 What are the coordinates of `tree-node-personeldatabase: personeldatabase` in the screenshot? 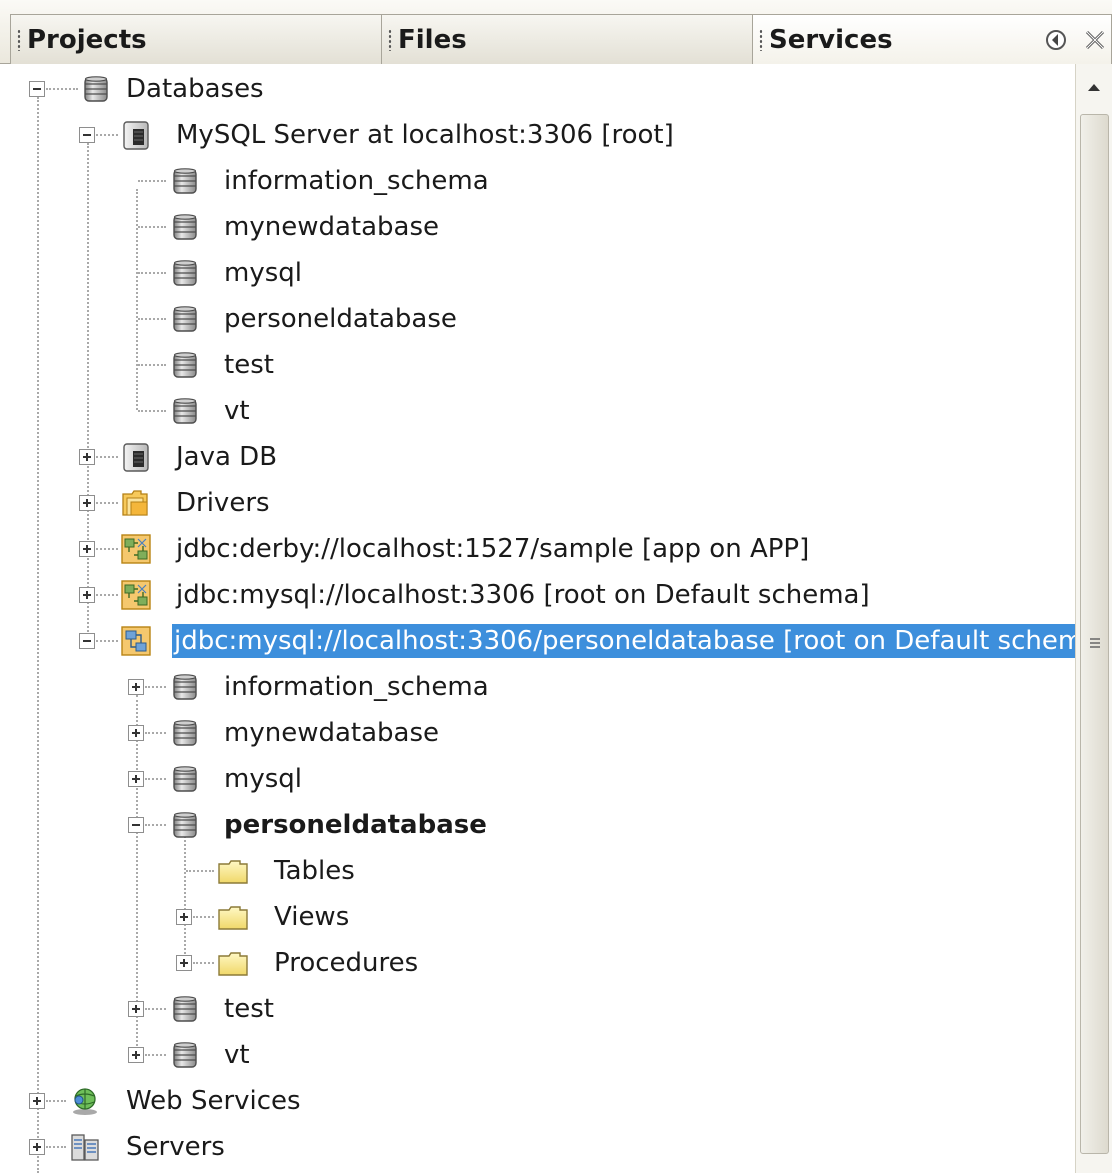 It's located at (537, 319).